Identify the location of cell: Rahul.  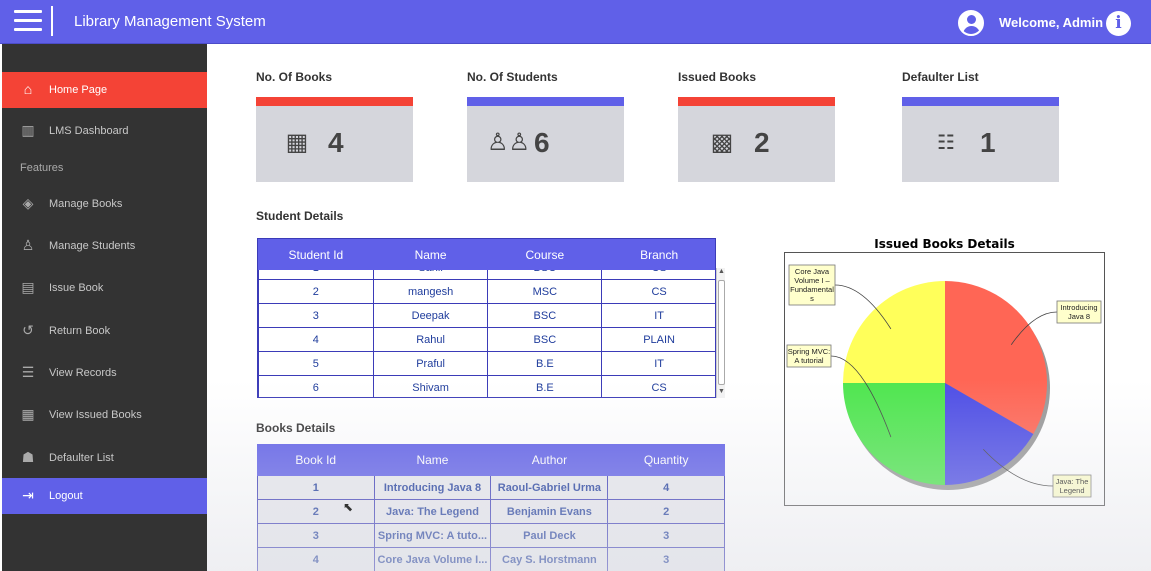
(430, 339).